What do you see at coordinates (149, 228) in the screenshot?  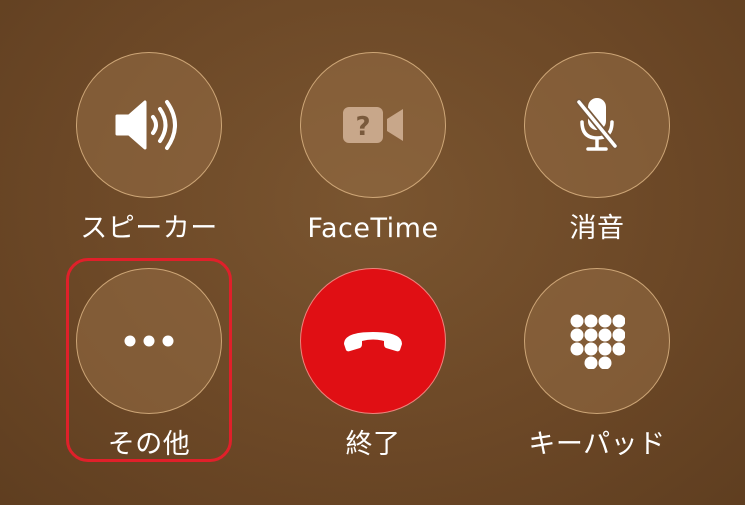 I see `speaker-label: スピーカー` at bounding box center [149, 228].